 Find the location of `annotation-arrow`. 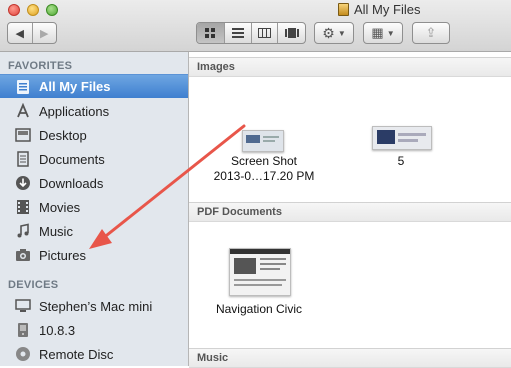

annotation-arrow is located at coordinates (167, 186).